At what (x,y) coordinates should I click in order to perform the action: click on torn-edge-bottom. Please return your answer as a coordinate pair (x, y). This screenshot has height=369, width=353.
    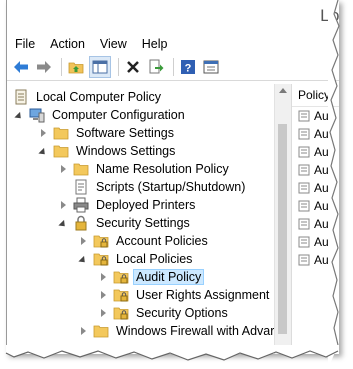
    Looking at the image, I should click on (172, 353).